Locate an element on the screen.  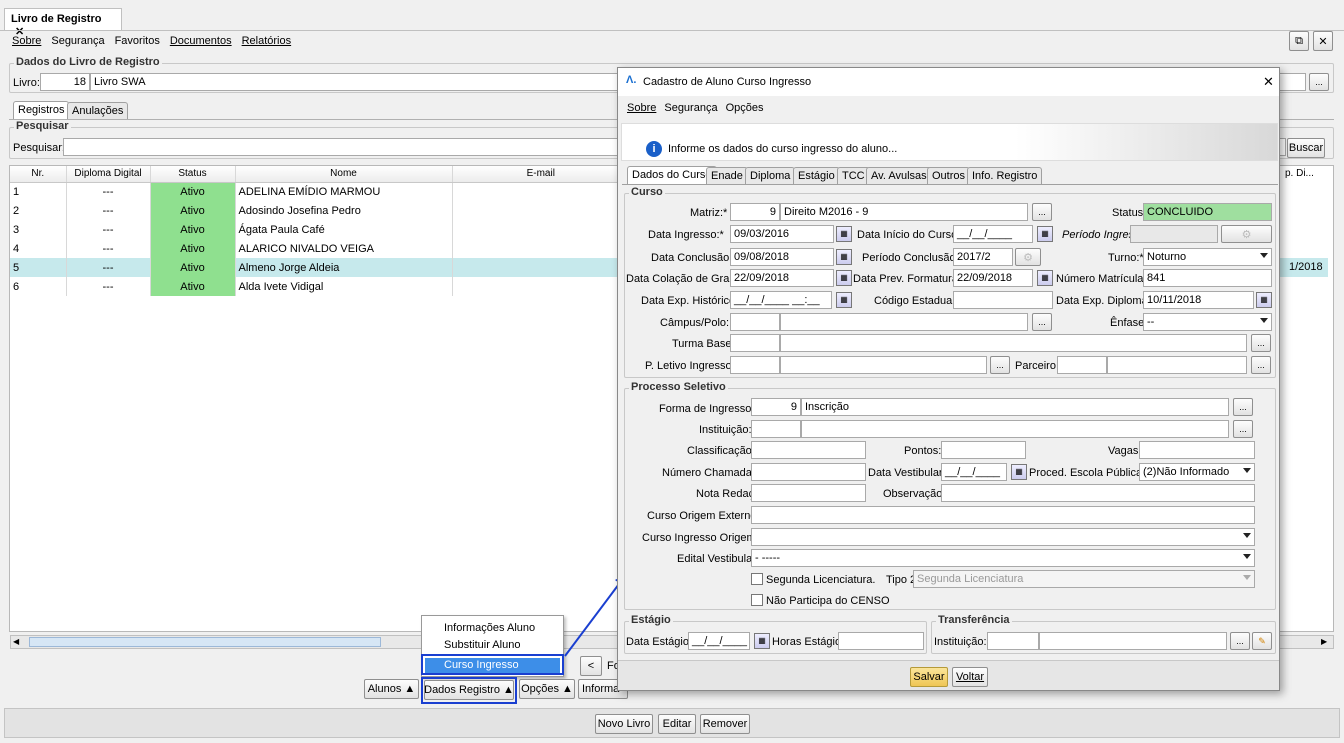
remover-button: Remover is located at coordinates (725, 724).